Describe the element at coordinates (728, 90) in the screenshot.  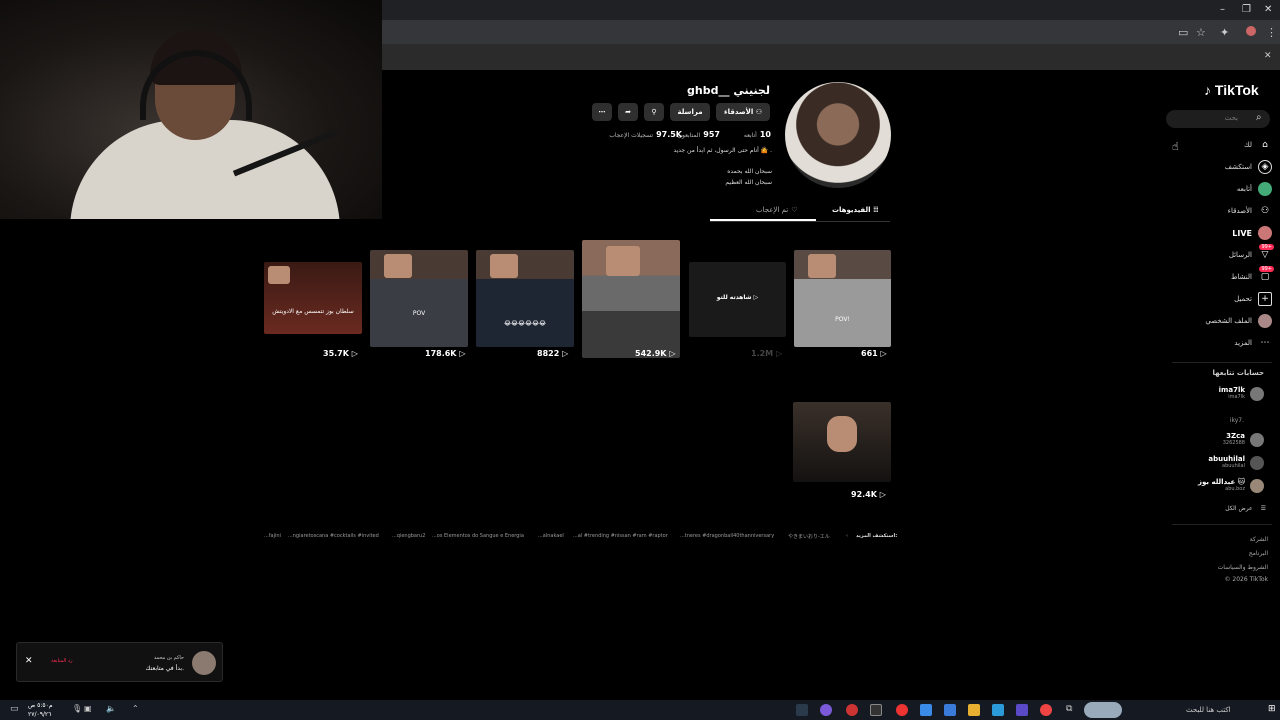
I see `profile-username: ghbd__ لجنيني` at that location.